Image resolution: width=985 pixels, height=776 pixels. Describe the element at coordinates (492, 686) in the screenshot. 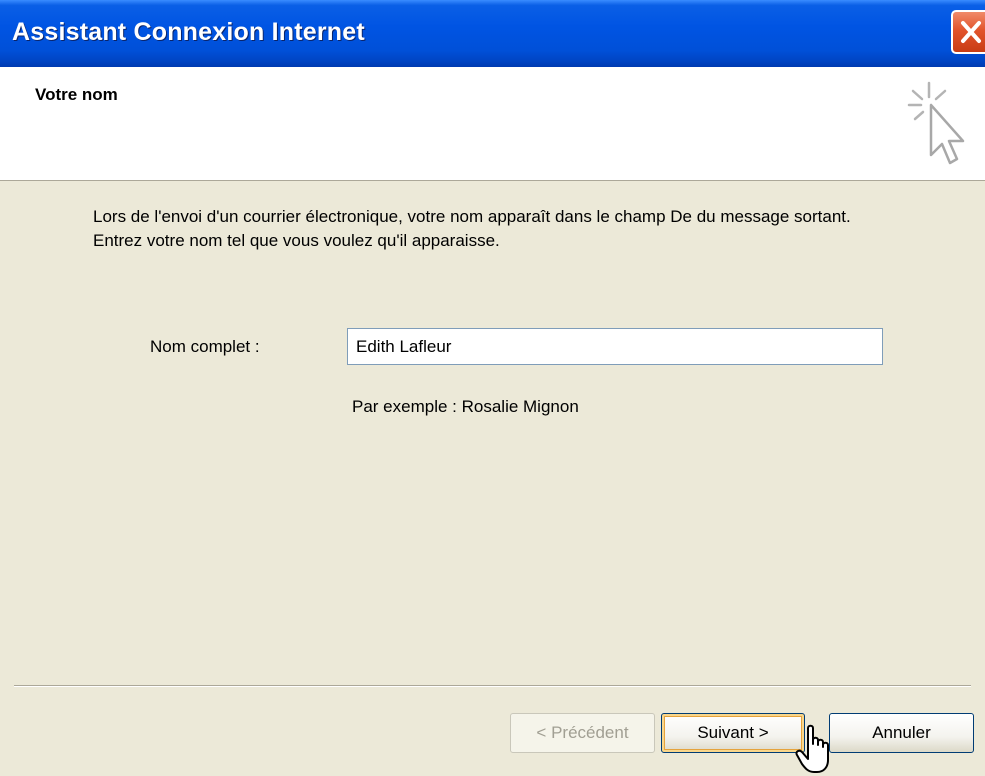

I see `footer-separator` at that location.